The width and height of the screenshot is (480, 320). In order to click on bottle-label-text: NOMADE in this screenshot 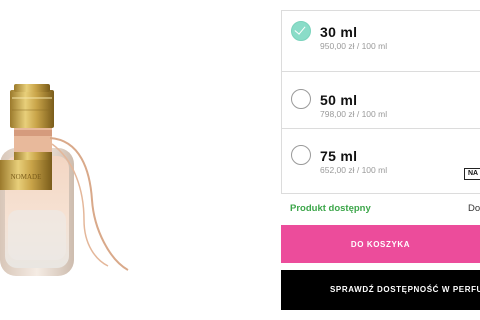, I will do `click(26, 177)`.